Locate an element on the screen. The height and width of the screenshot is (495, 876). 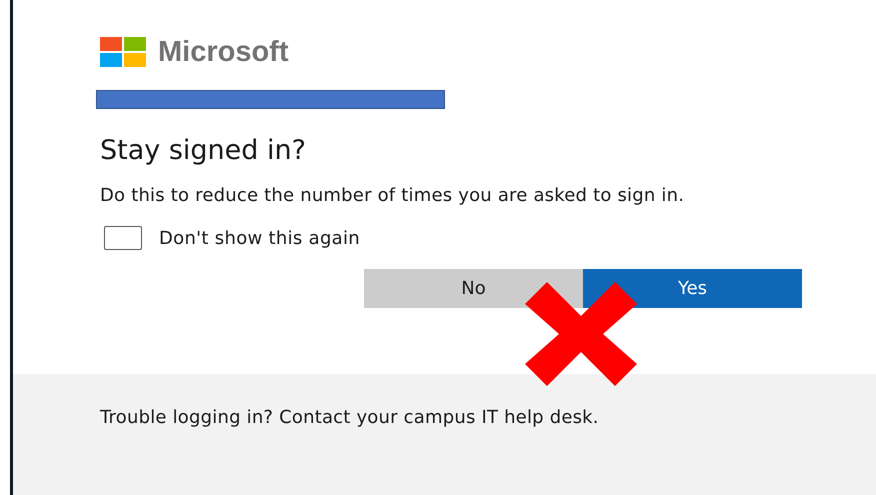
description: Do this to reduce the number of times you are asked to sign in. is located at coordinates (393, 196).